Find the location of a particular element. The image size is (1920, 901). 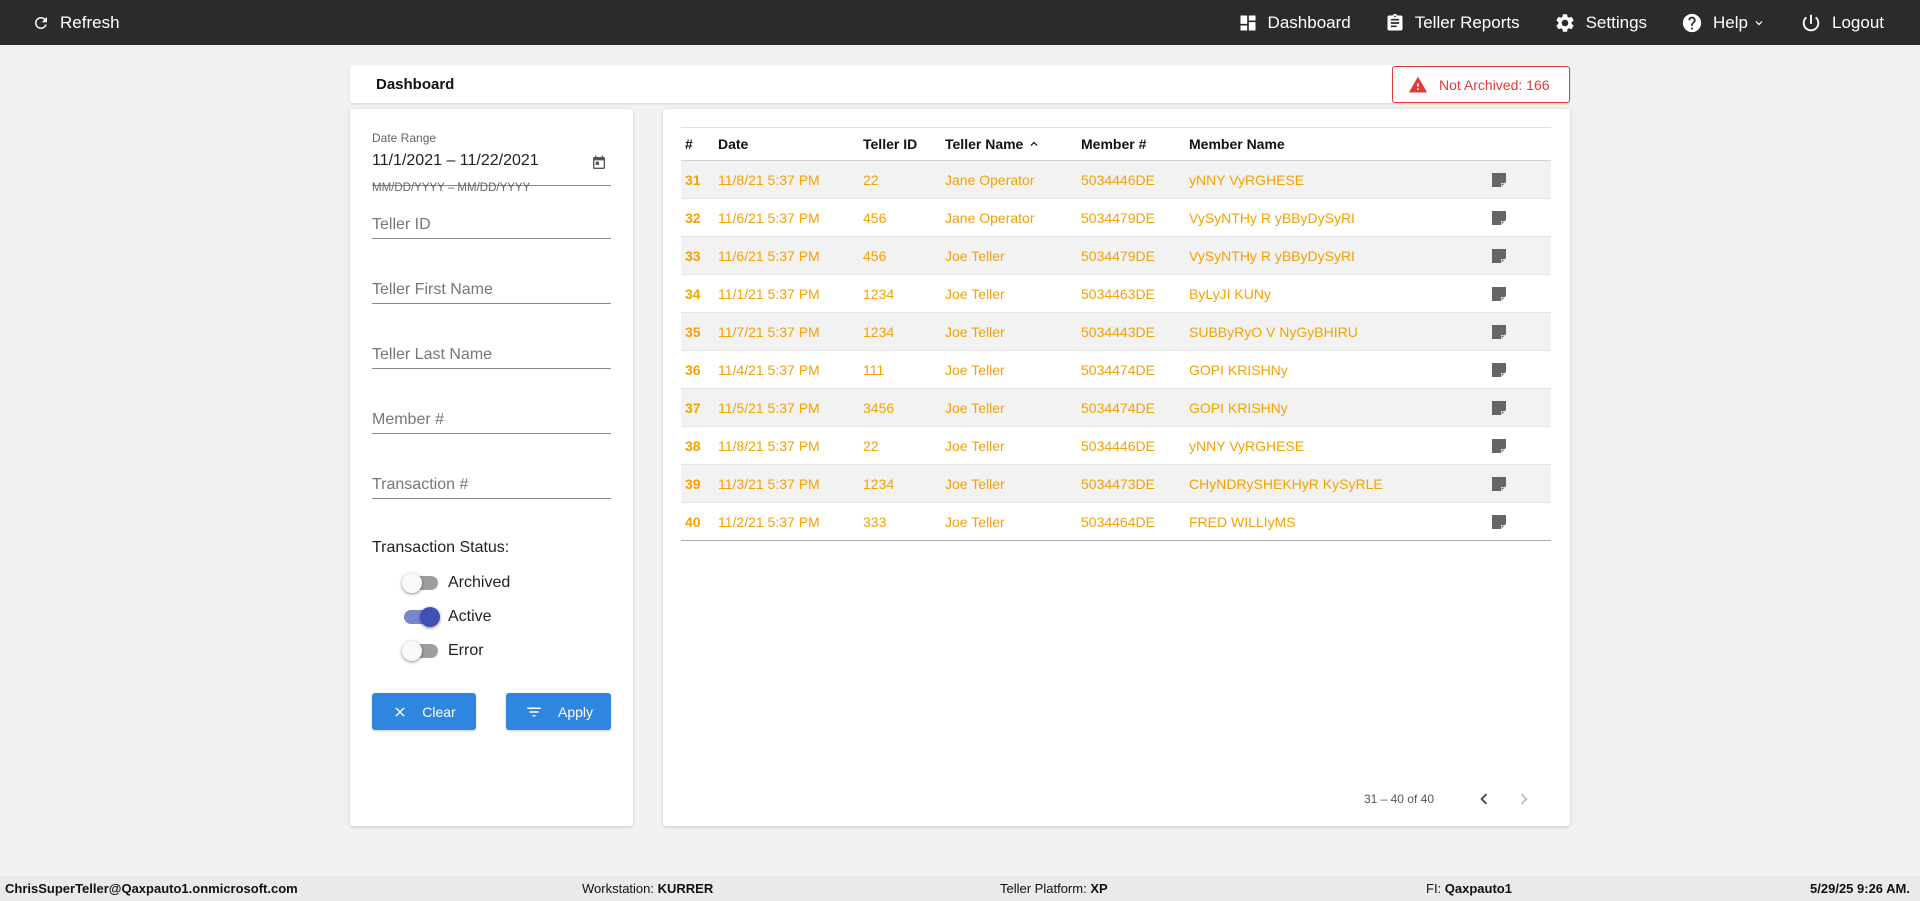

row-number: 32 is located at coordinates (693, 217).